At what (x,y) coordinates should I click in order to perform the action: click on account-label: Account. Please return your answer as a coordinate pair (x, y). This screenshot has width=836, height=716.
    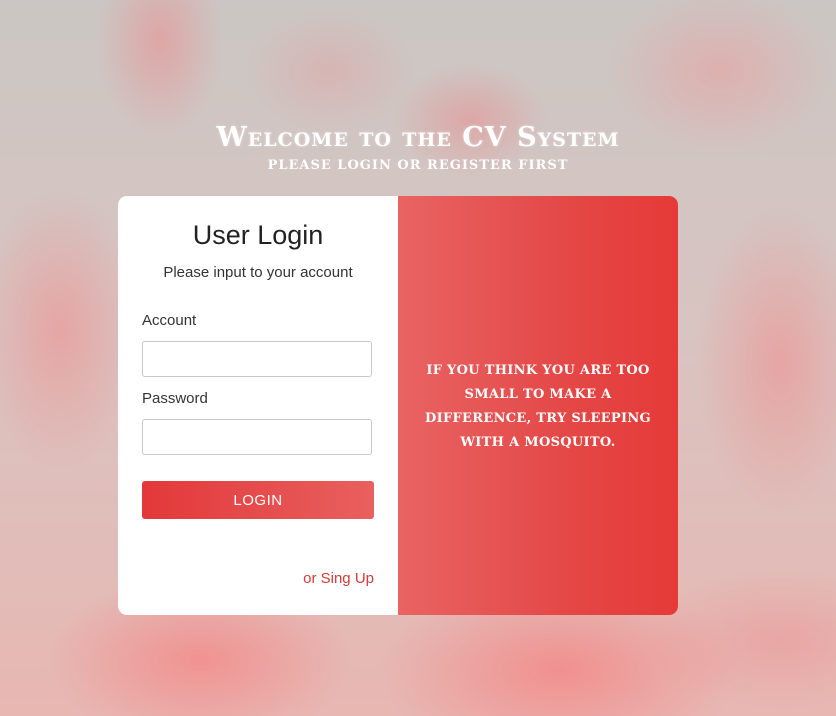
    Looking at the image, I should click on (169, 320).